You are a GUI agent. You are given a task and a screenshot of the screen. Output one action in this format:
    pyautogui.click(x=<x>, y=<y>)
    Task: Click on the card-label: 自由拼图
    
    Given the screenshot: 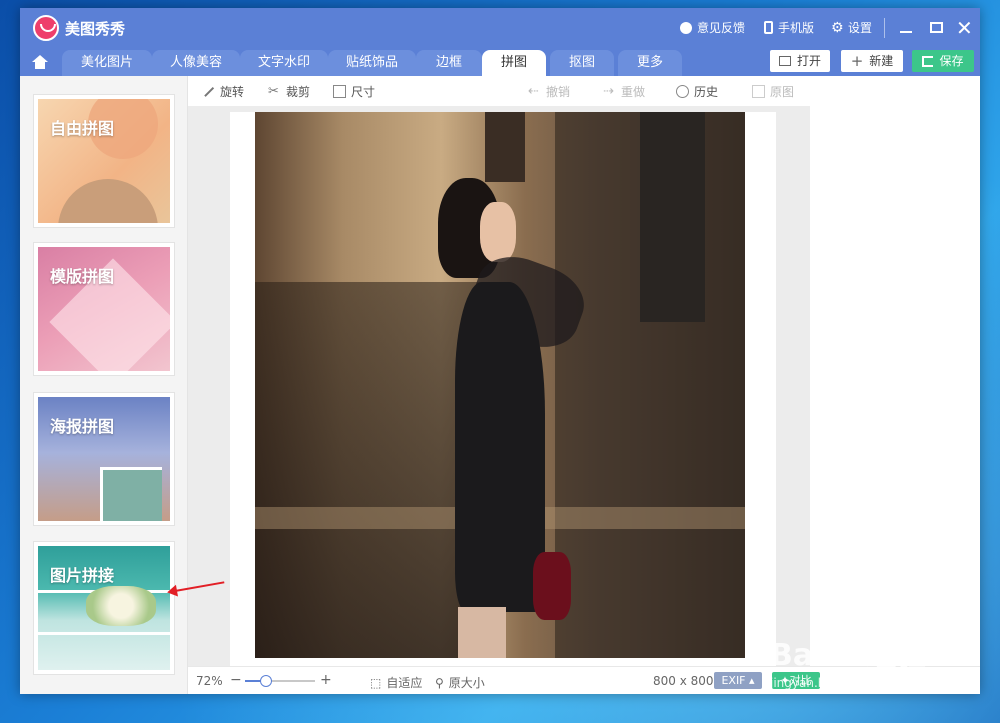 What is the action you would take?
    pyautogui.click(x=82, y=128)
    